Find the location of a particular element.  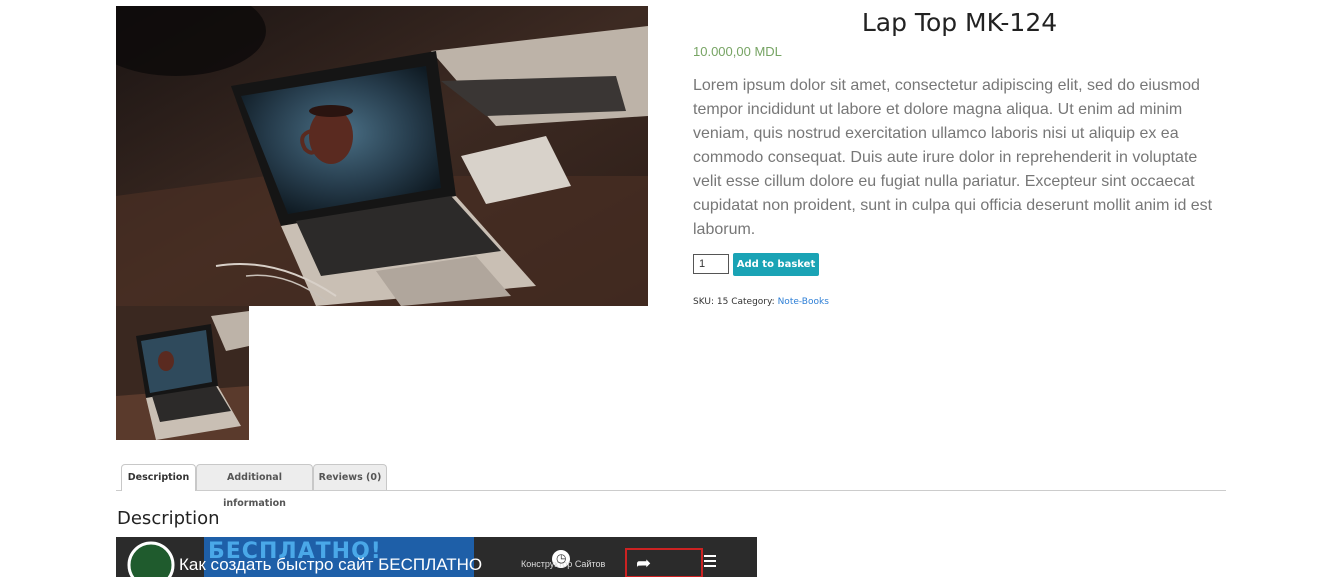

laptop-thumbnail-photo is located at coordinates (182, 373).